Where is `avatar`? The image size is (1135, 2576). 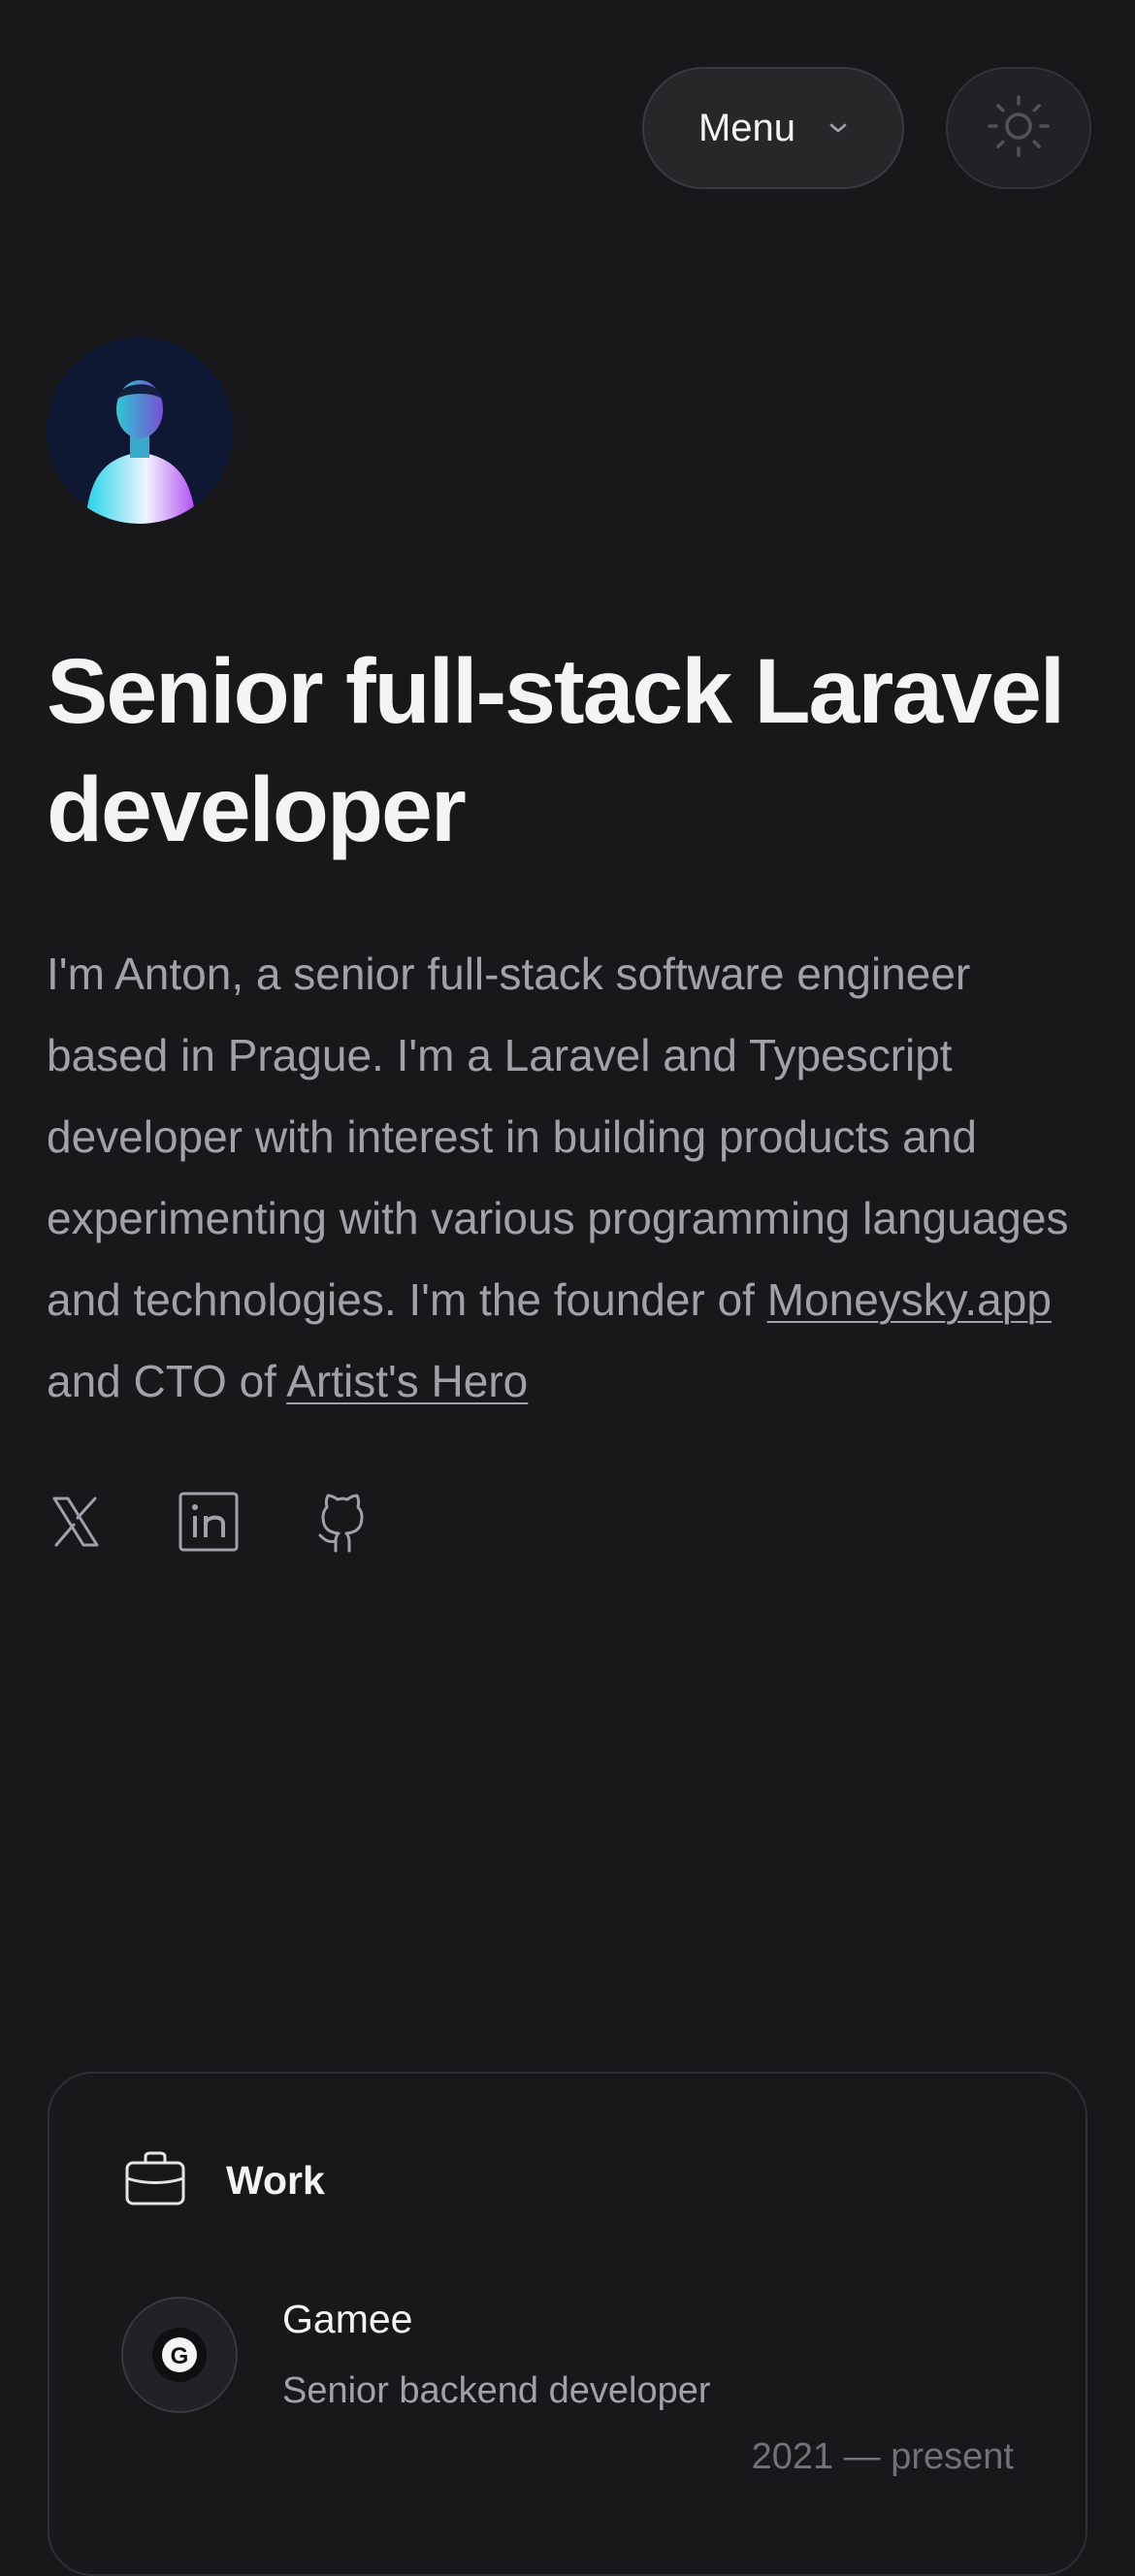 avatar is located at coordinates (140, 431).